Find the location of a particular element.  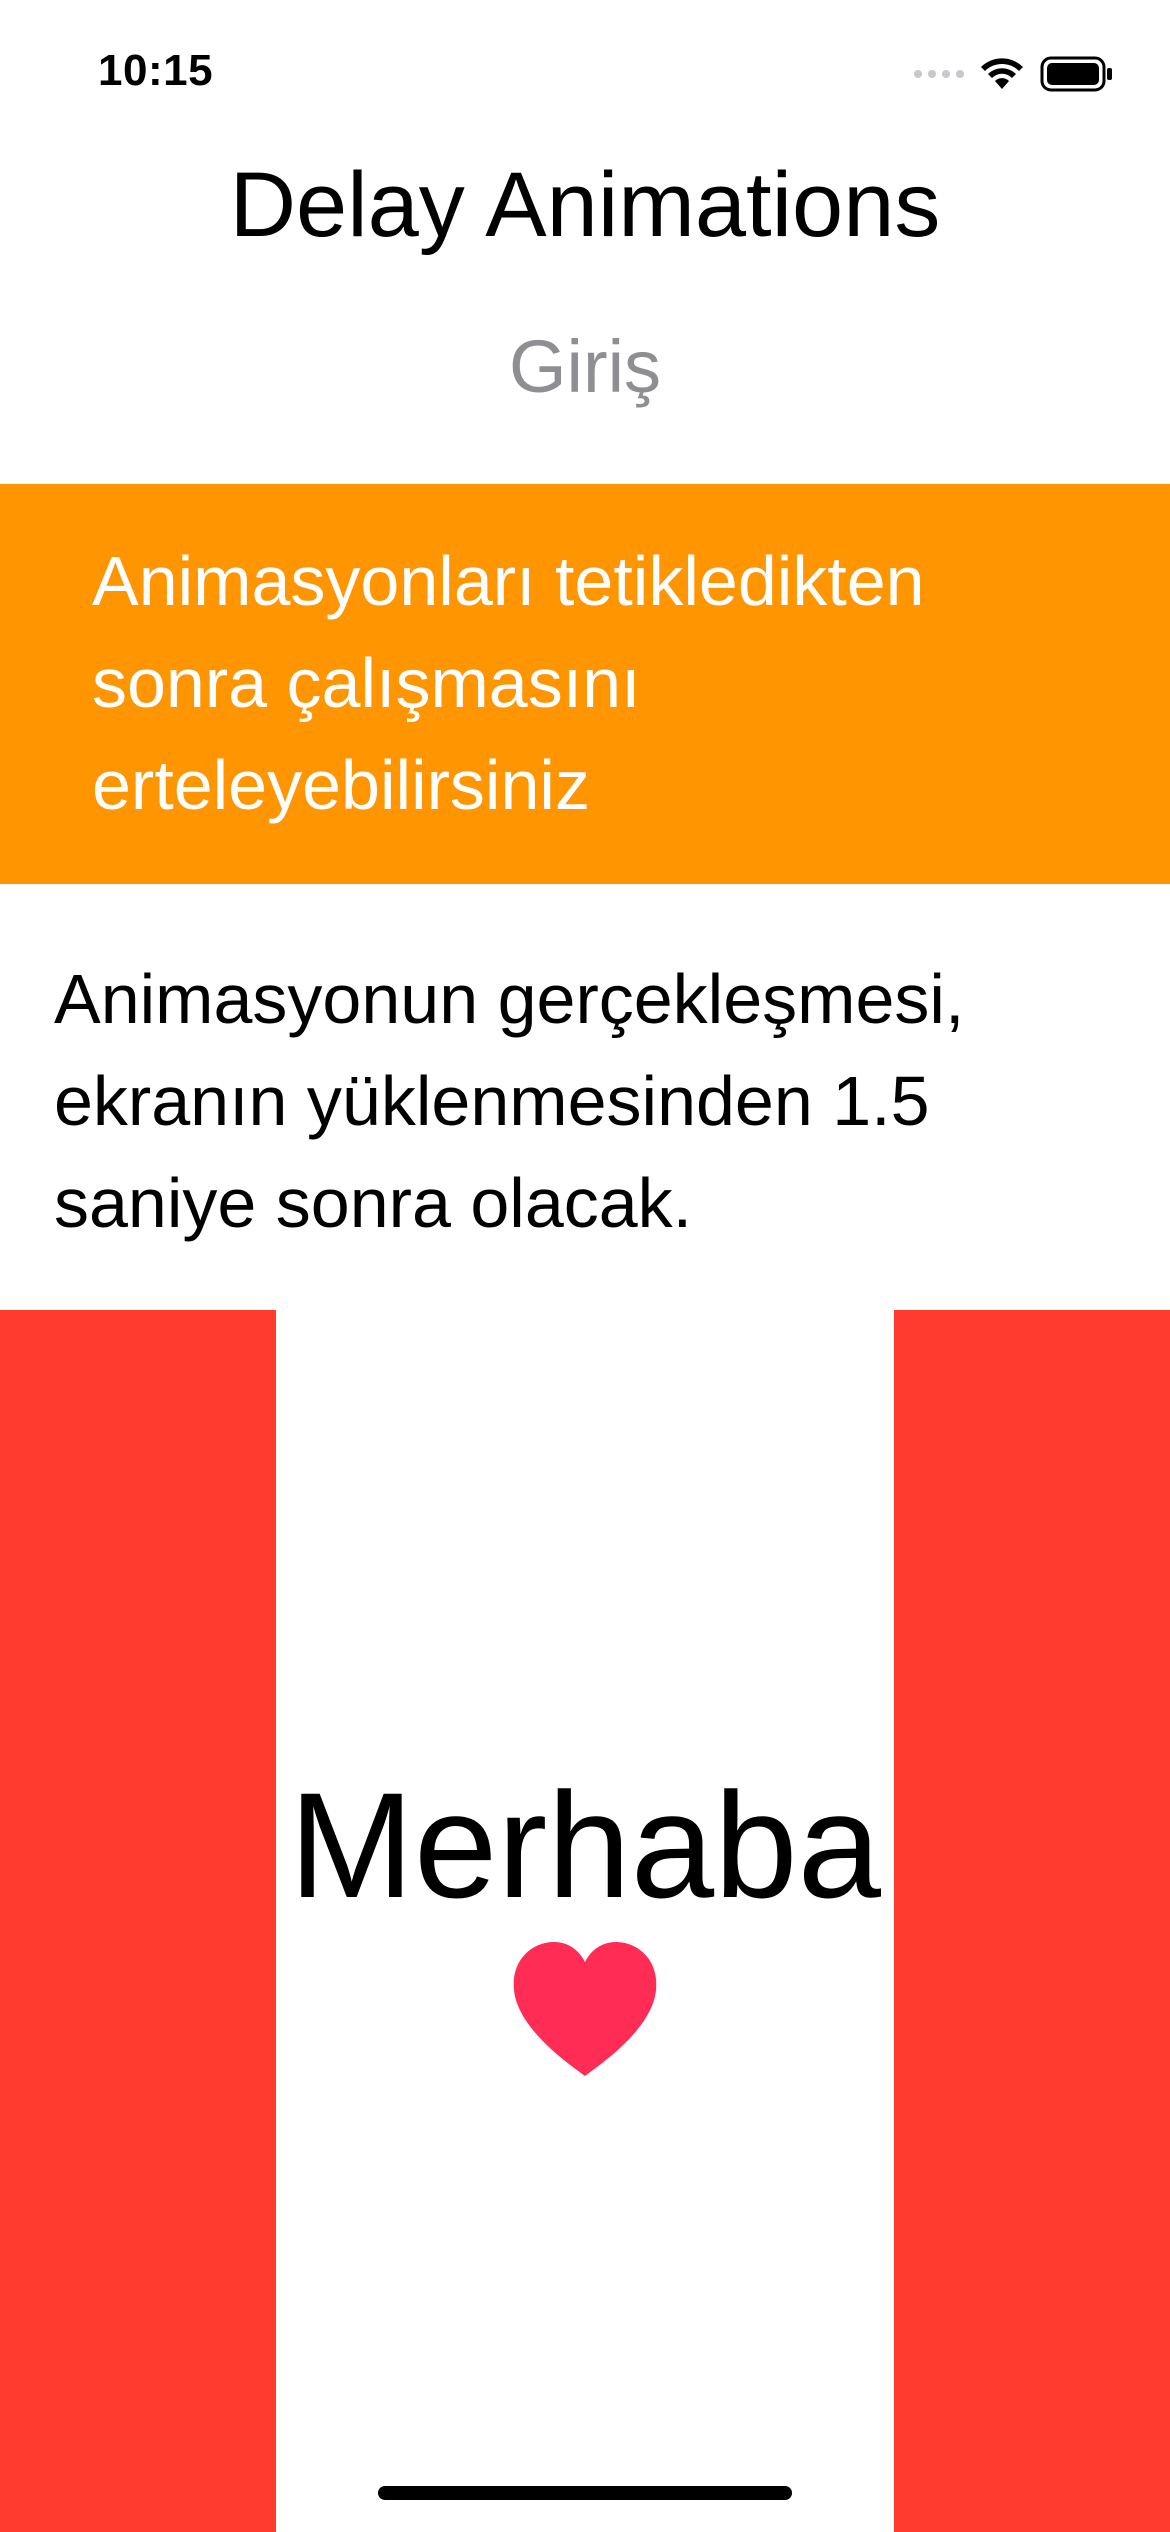

page-subtitle: Giriş is located at coordinates (585, 366).